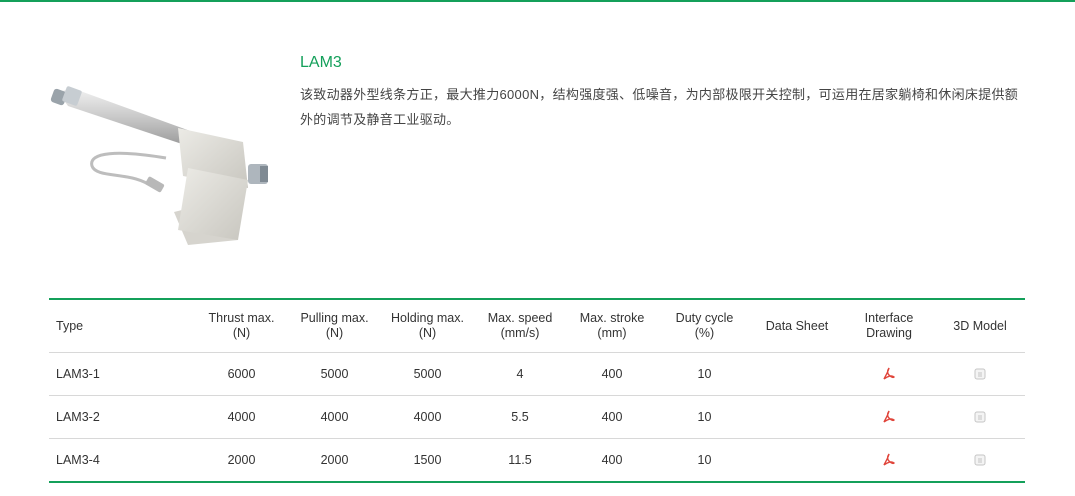 This screenshot has width=1075, height=496. I want to click on cell-holding: 4000, so click(427, 417).